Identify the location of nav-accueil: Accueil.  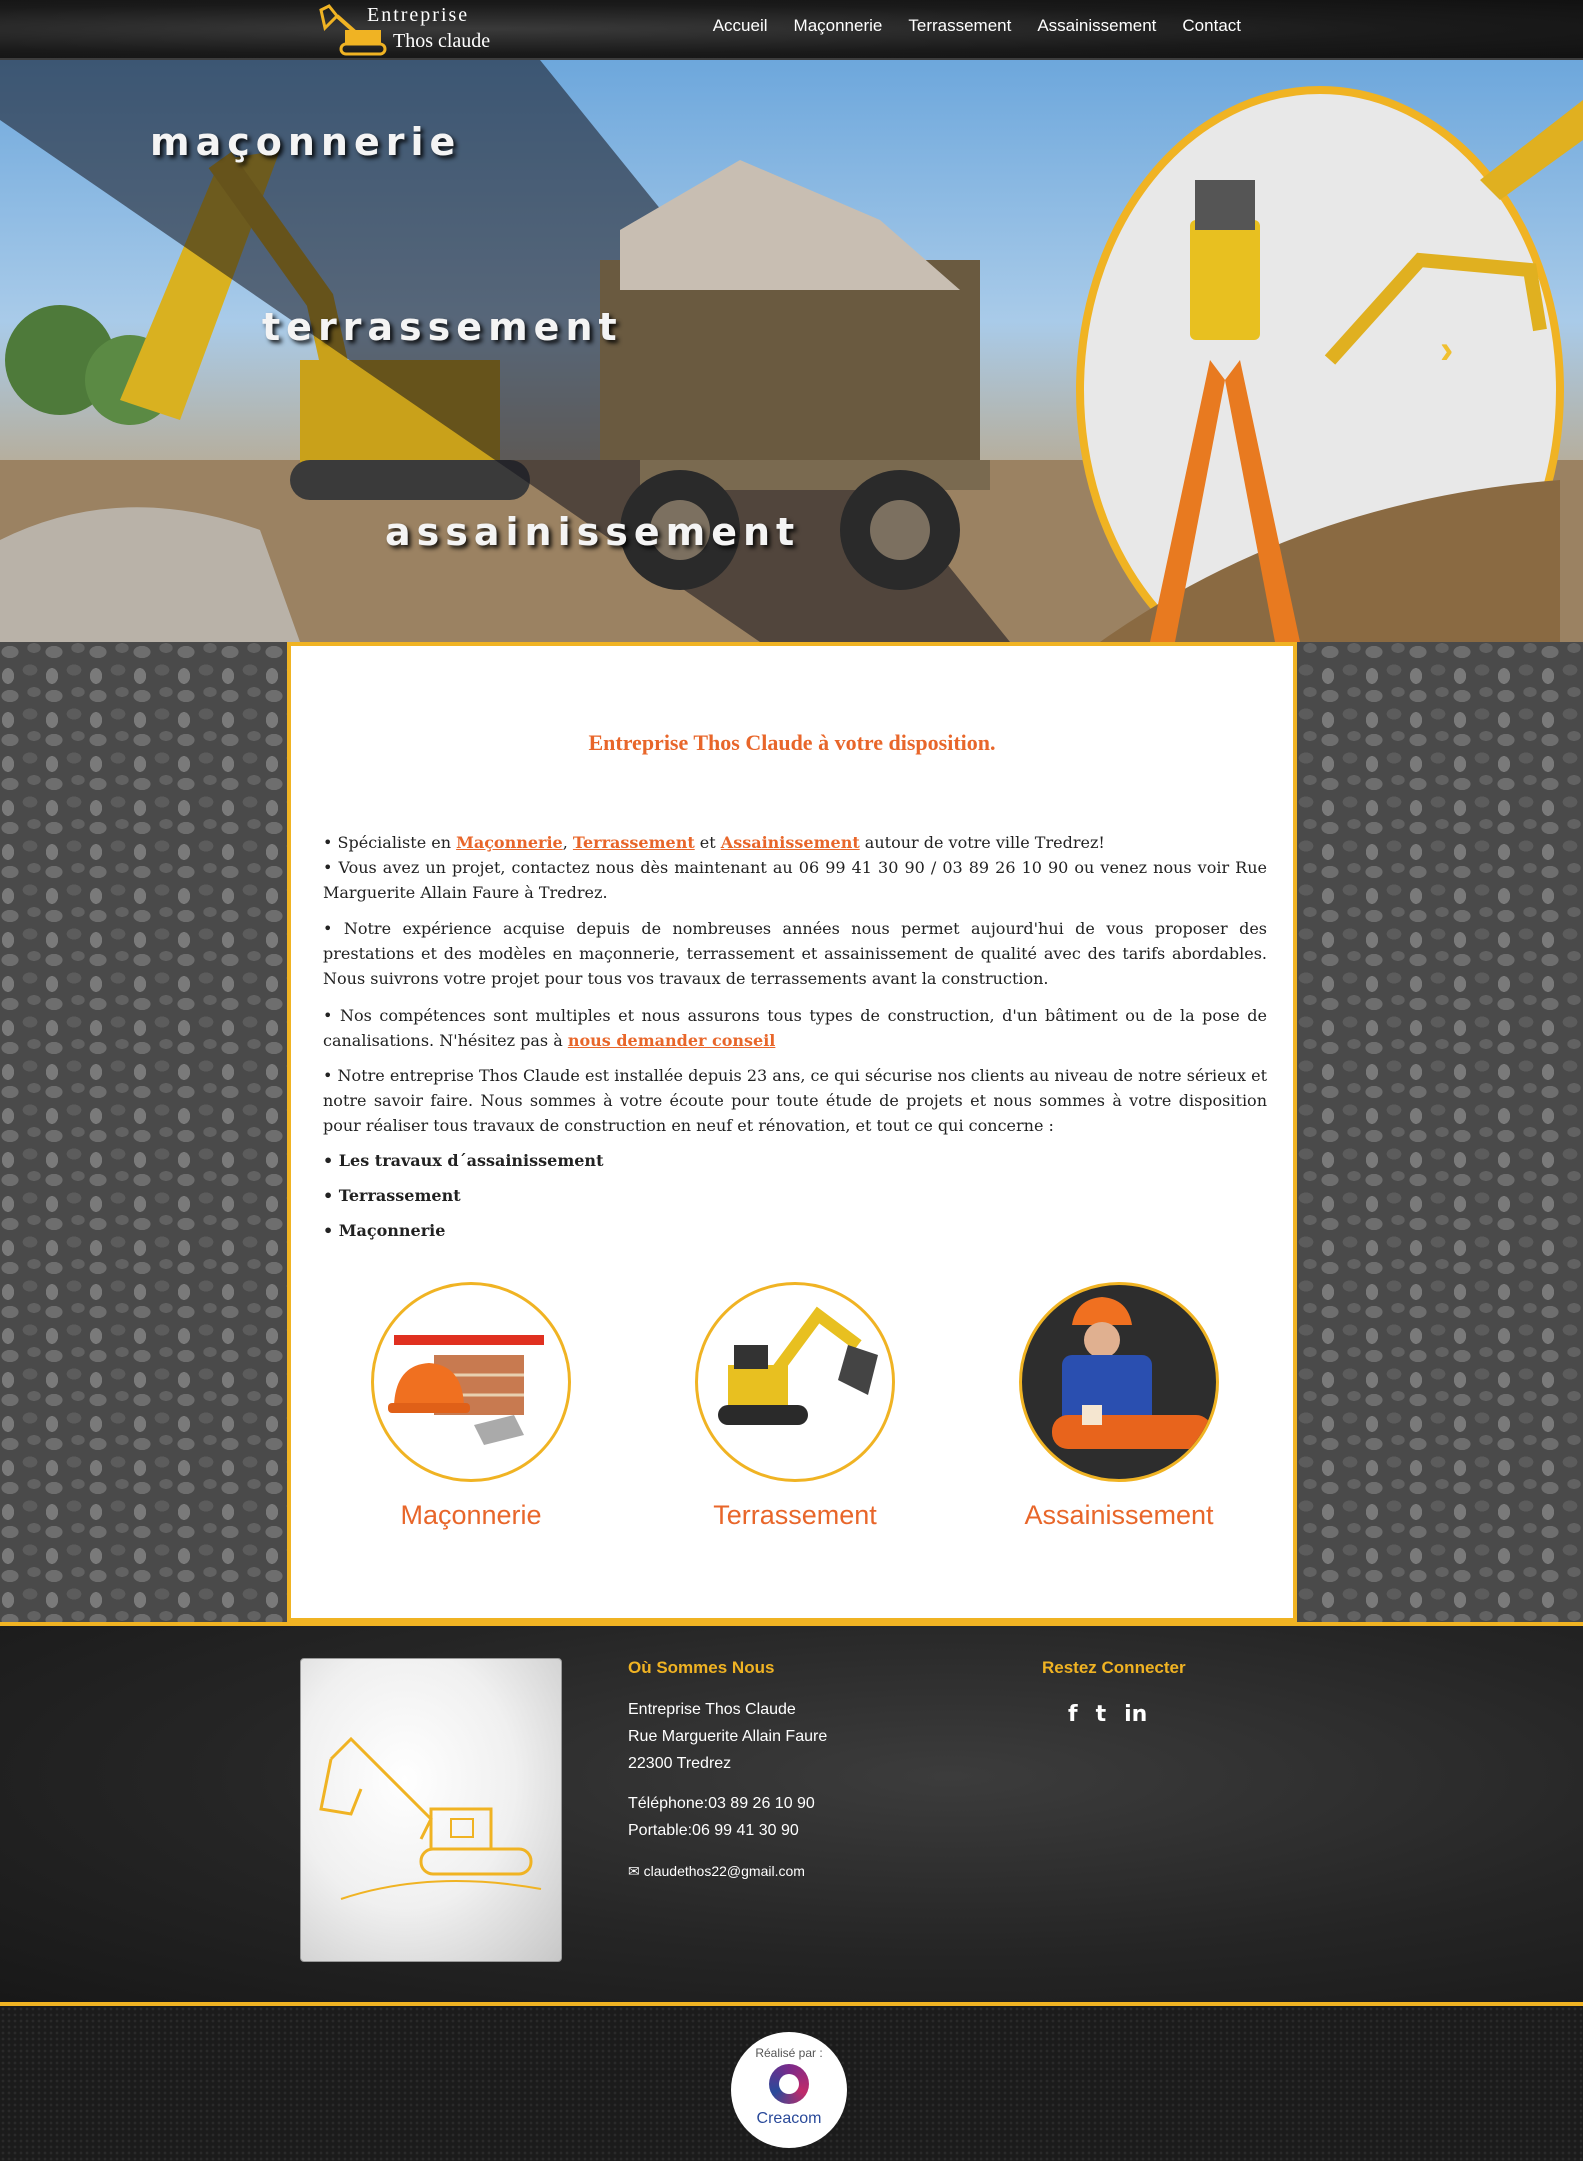
(740, 26).